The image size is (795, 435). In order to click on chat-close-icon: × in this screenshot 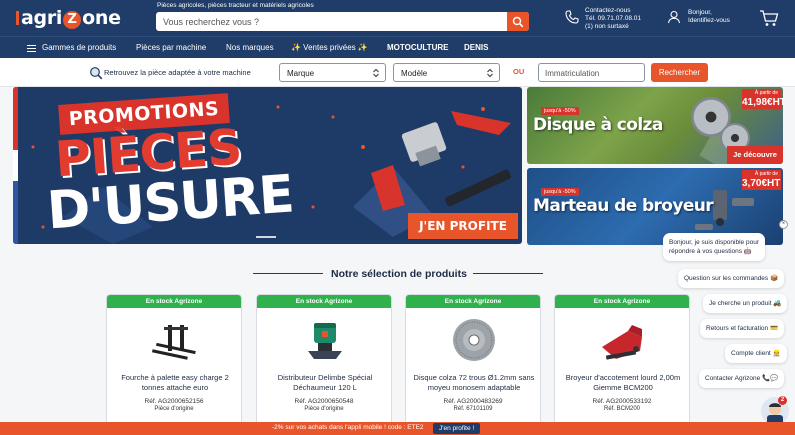, I will do `click(783, 224)`.